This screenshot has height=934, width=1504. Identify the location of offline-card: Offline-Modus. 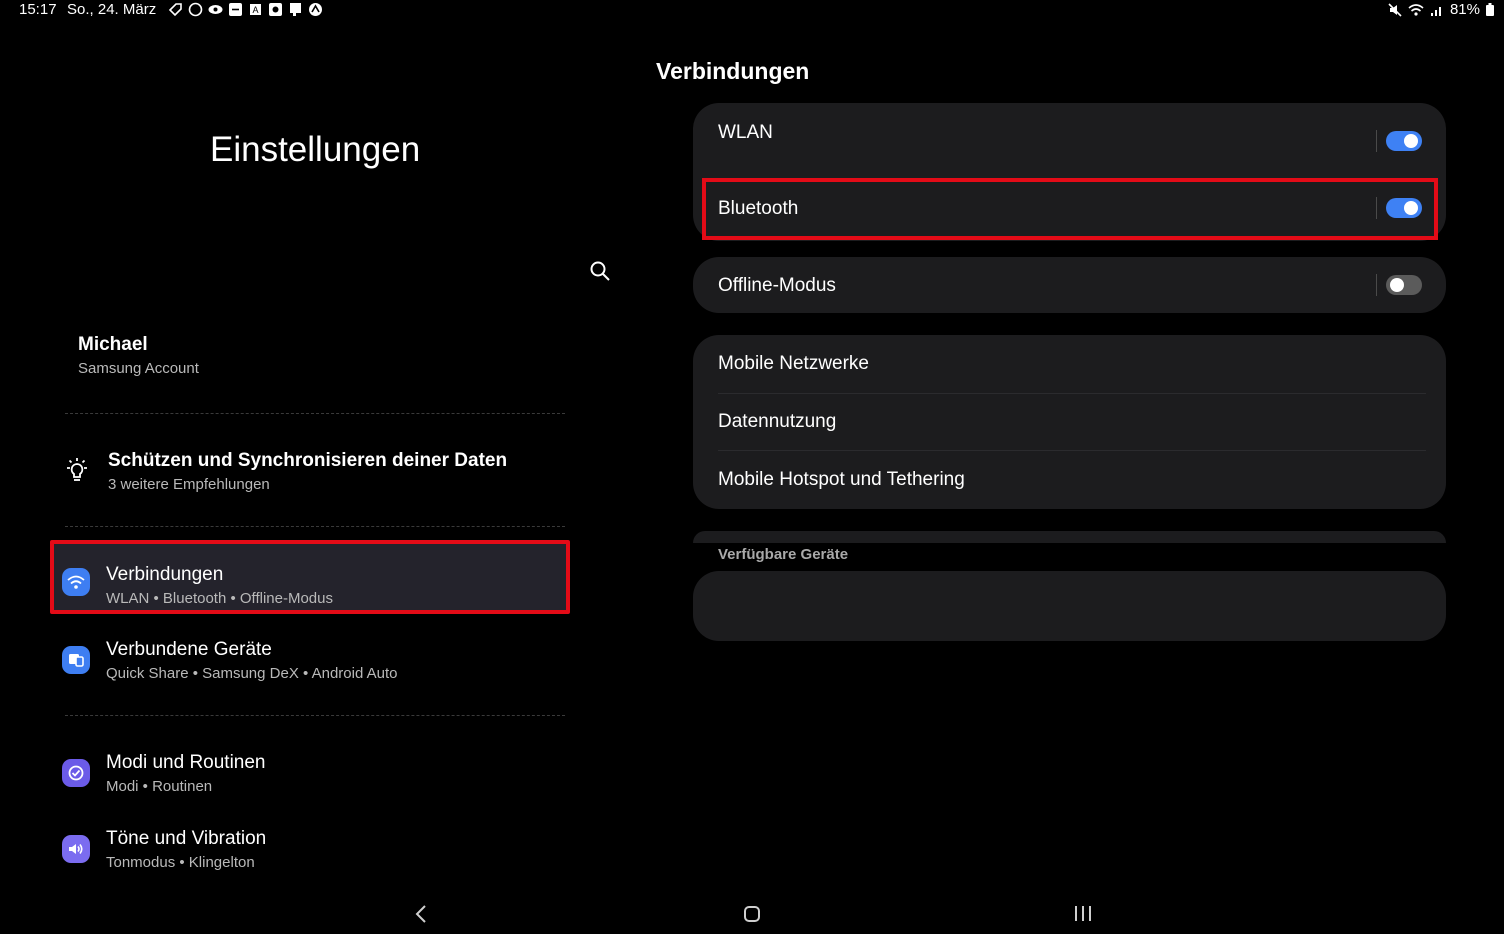
(1069, 285).